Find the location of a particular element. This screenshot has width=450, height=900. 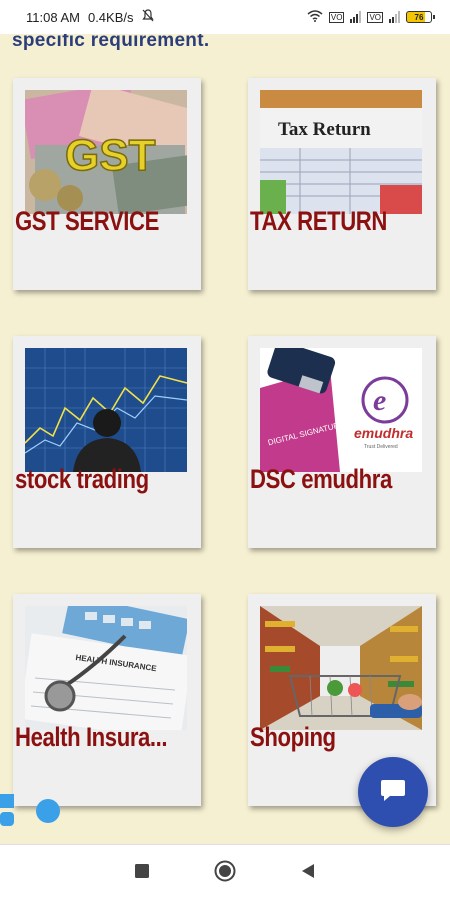

chat-button is located at coordinates (393, 792).